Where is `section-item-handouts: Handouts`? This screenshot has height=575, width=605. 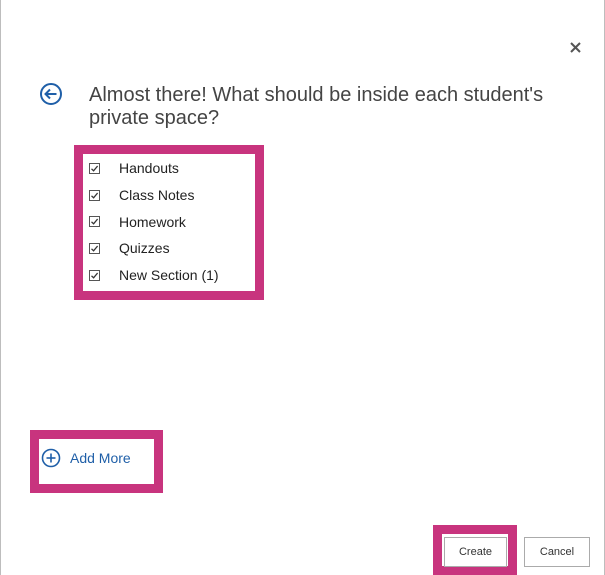 section-item-handouts: Handouts is located at coordinates (154, 168).